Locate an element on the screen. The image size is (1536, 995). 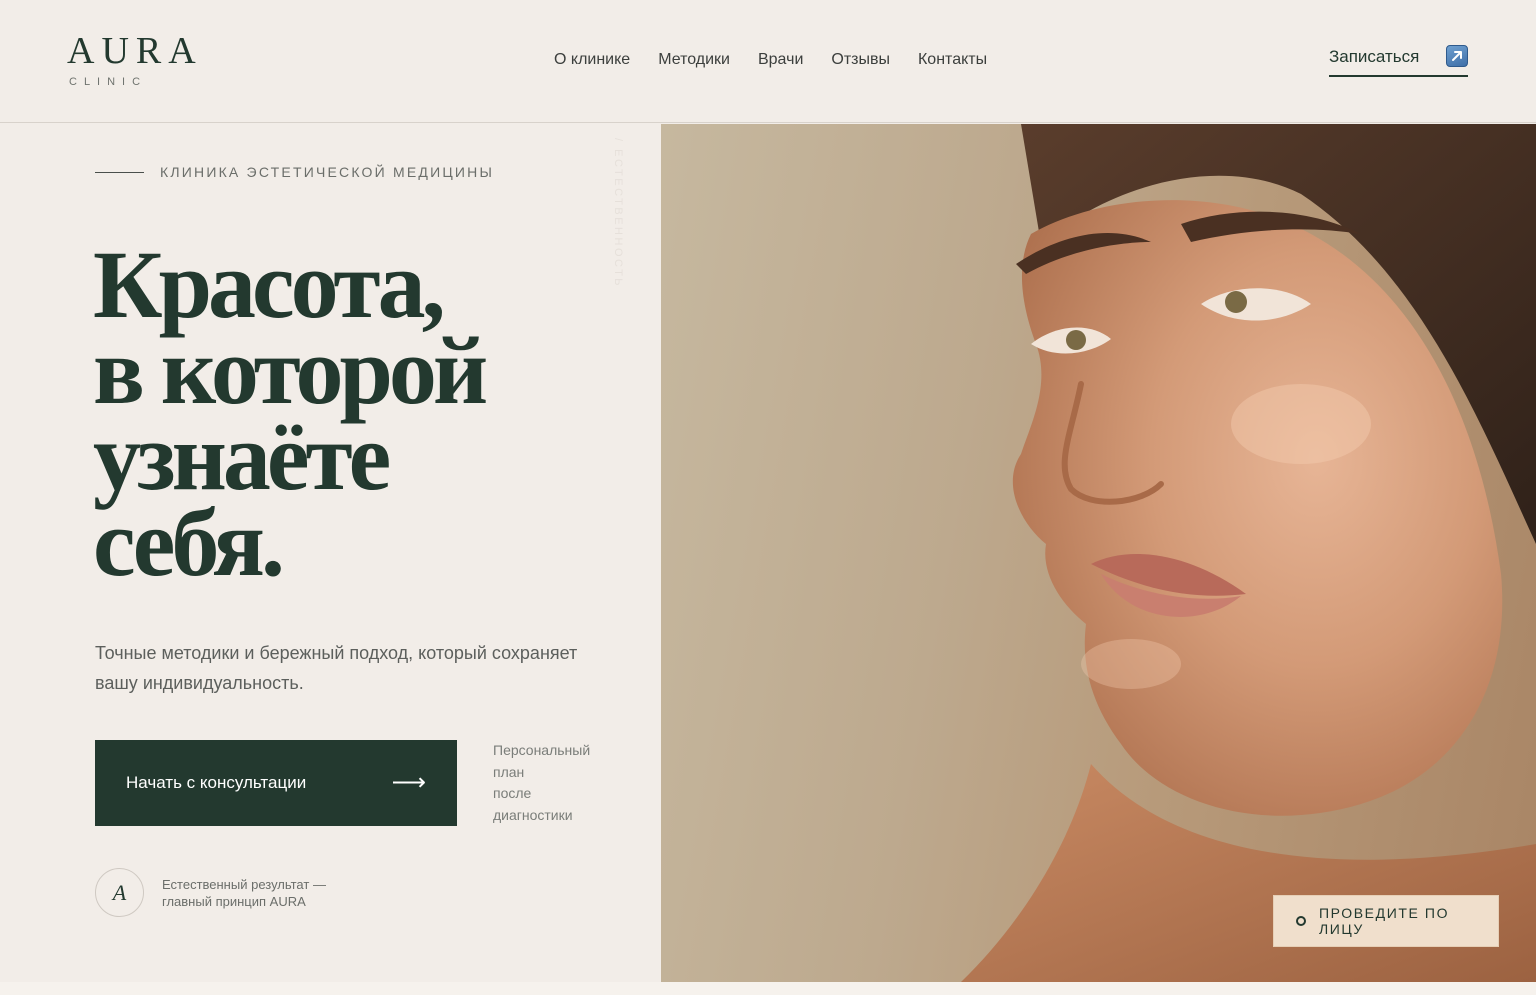
nav-link-contacts: Контакты is located at coordinates (952, 60).